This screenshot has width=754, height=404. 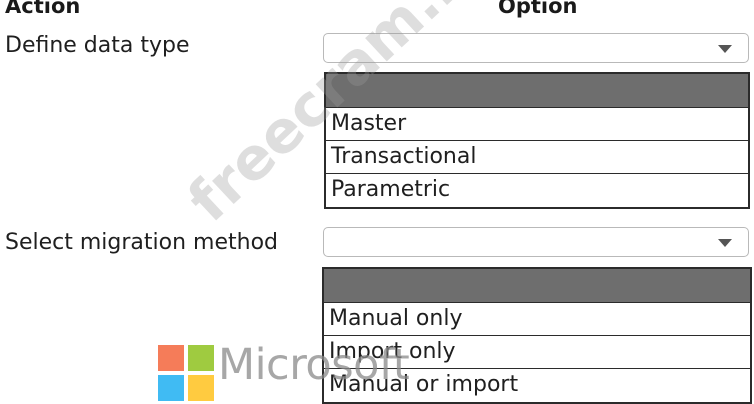 What do you see at coordinates (171, 388) in the screenshot?
I see `logo-blue-square` at bounding box center [171, 388].